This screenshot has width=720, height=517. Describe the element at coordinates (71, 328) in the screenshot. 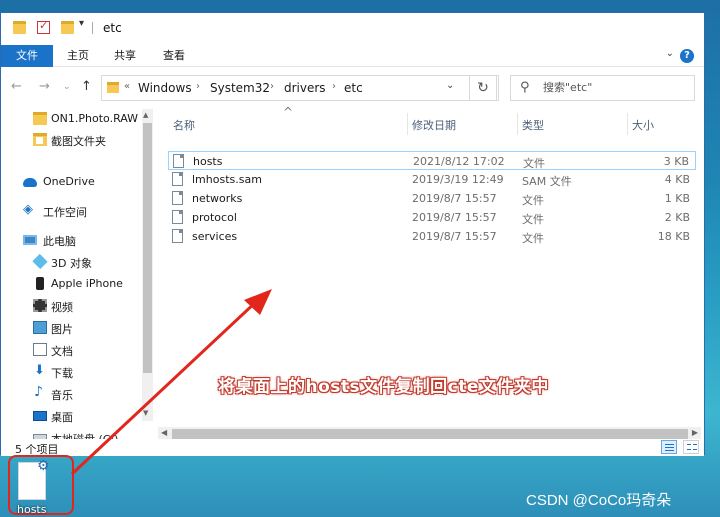

I see `nav-item-pictures: 图片` at that location.